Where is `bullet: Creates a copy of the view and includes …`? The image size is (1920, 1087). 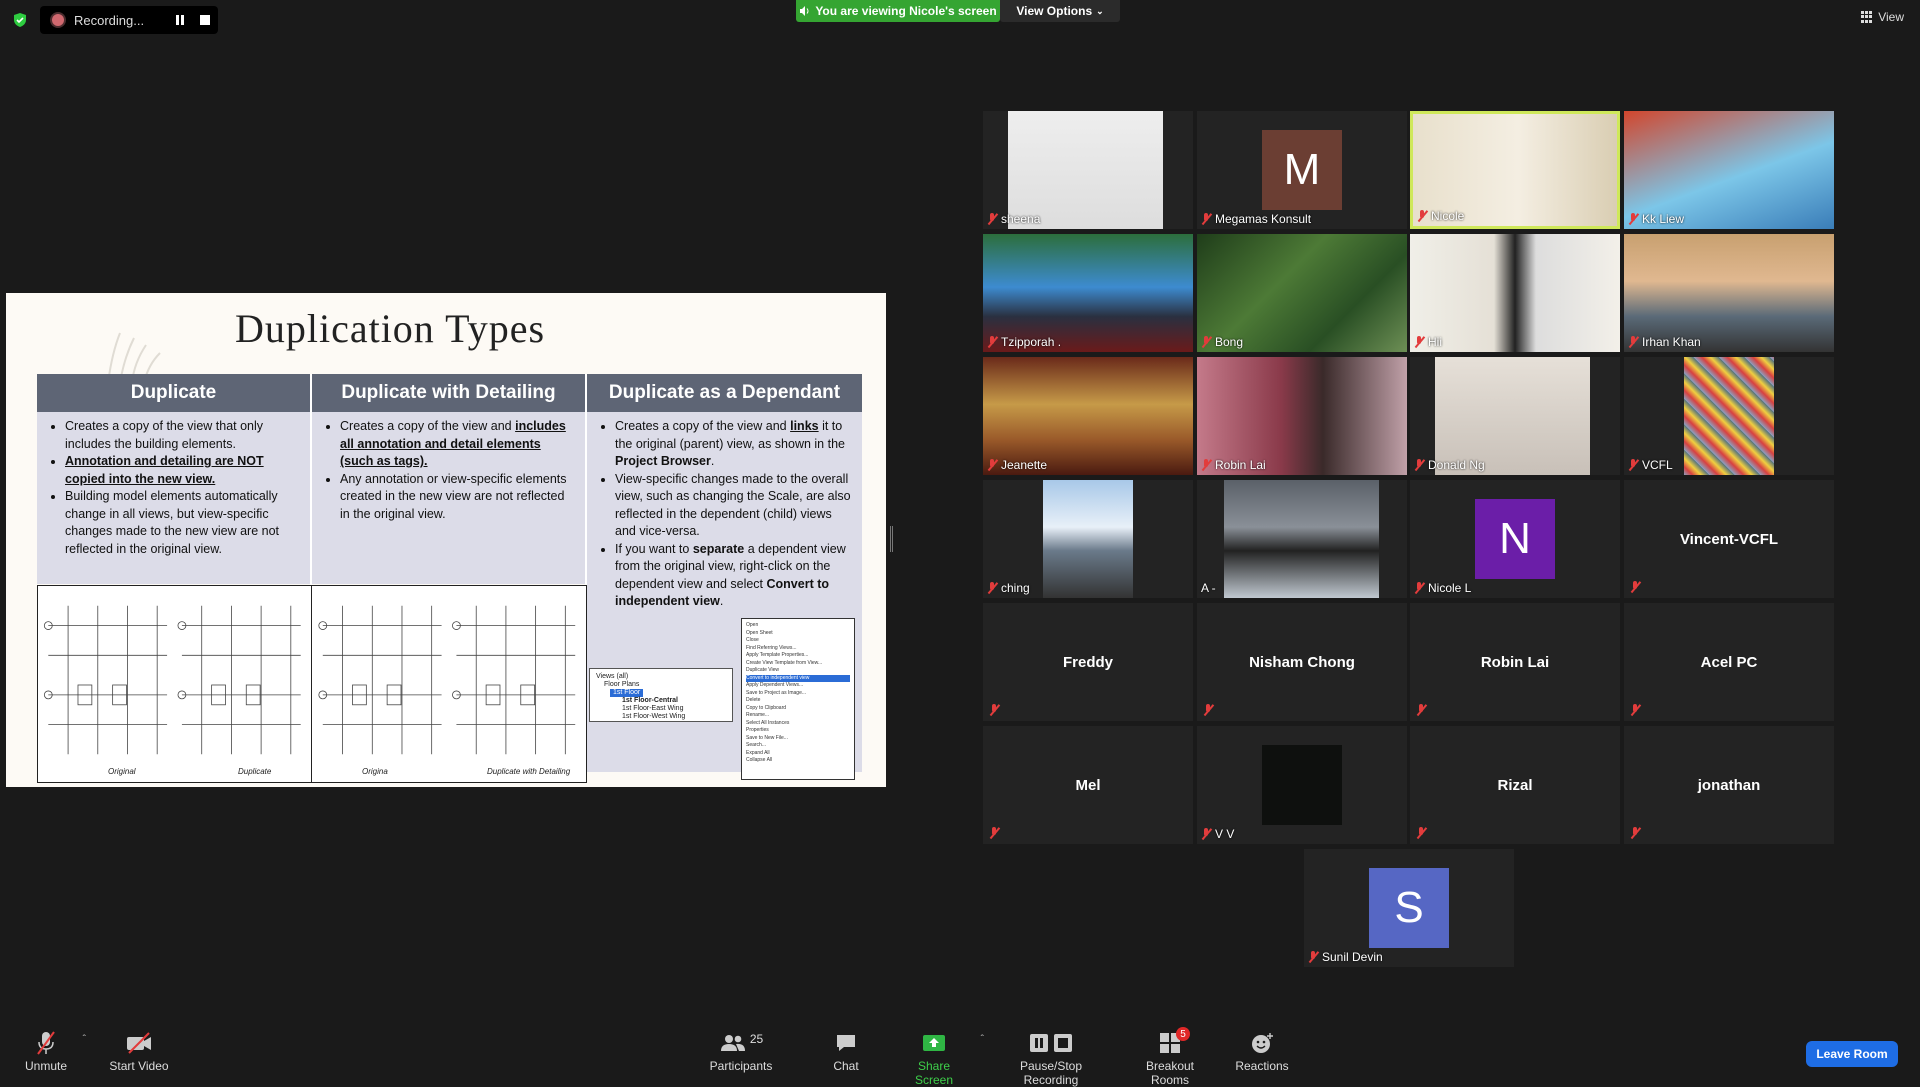
bullet: Creates a copy of the view and includes … is located at coordinates (458, 444).